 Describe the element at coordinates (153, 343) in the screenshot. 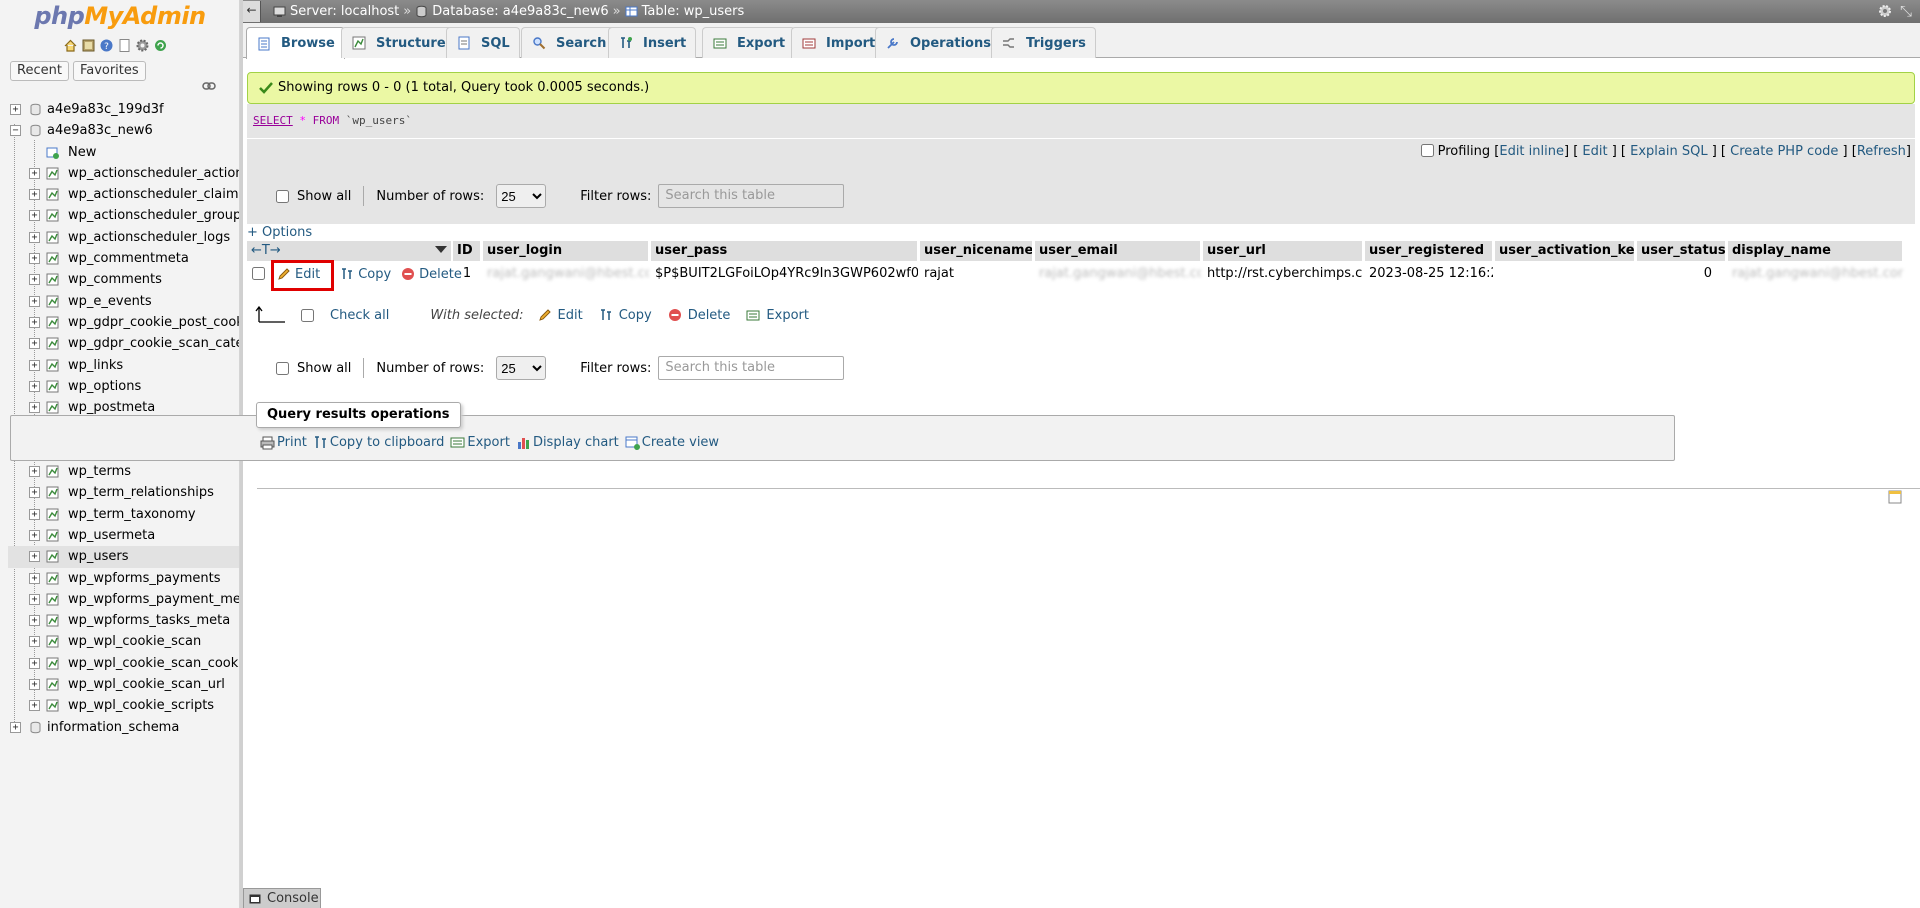

I see `tree-item-label: wp_gdpr_cookie_scan_category` at that location.